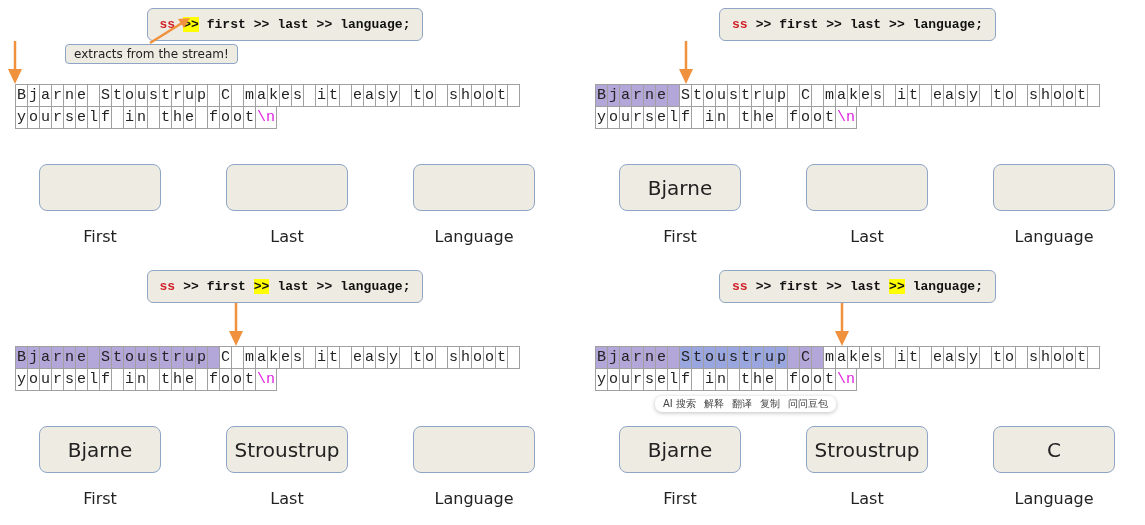  What do you see at coordinates (741, 404) in the screenshot?
I see `toolbar-button: 翻译` at bounding box center [741, 404].